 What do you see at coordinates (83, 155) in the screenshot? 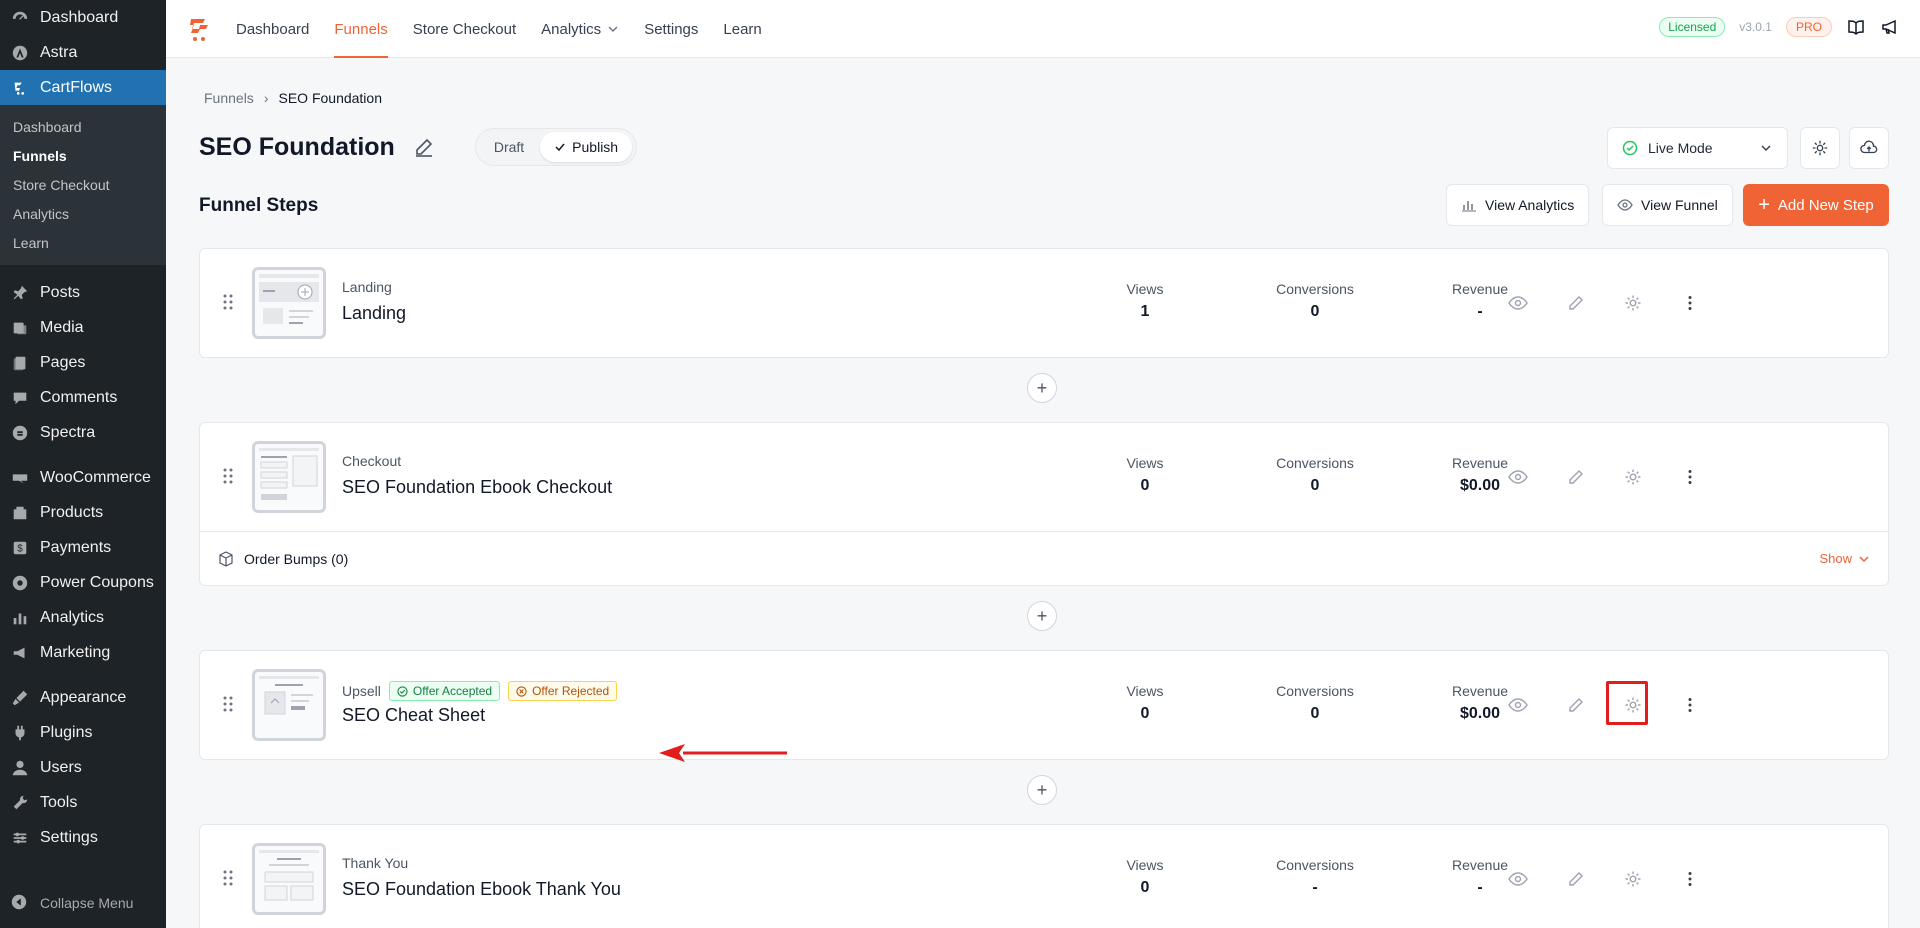
I see `submenu-funnels: Funnels` at bounding box center [83, 155].